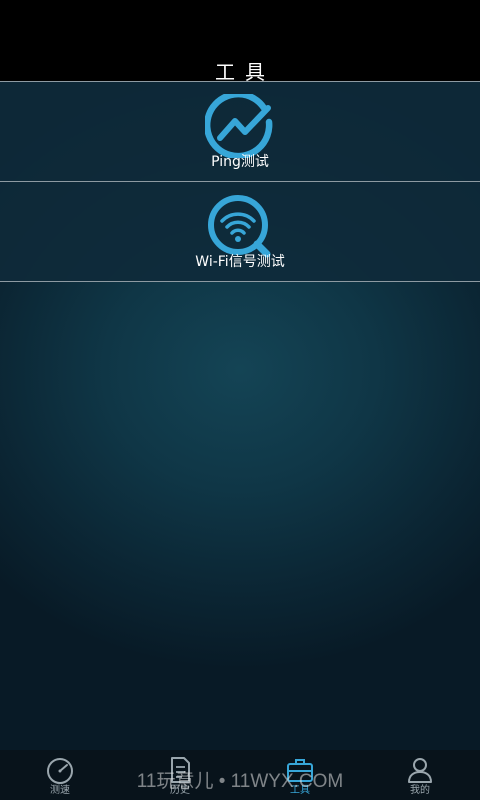 This screenshot has height=800, width=480. I want to click on user-icon, so click(420, 770).